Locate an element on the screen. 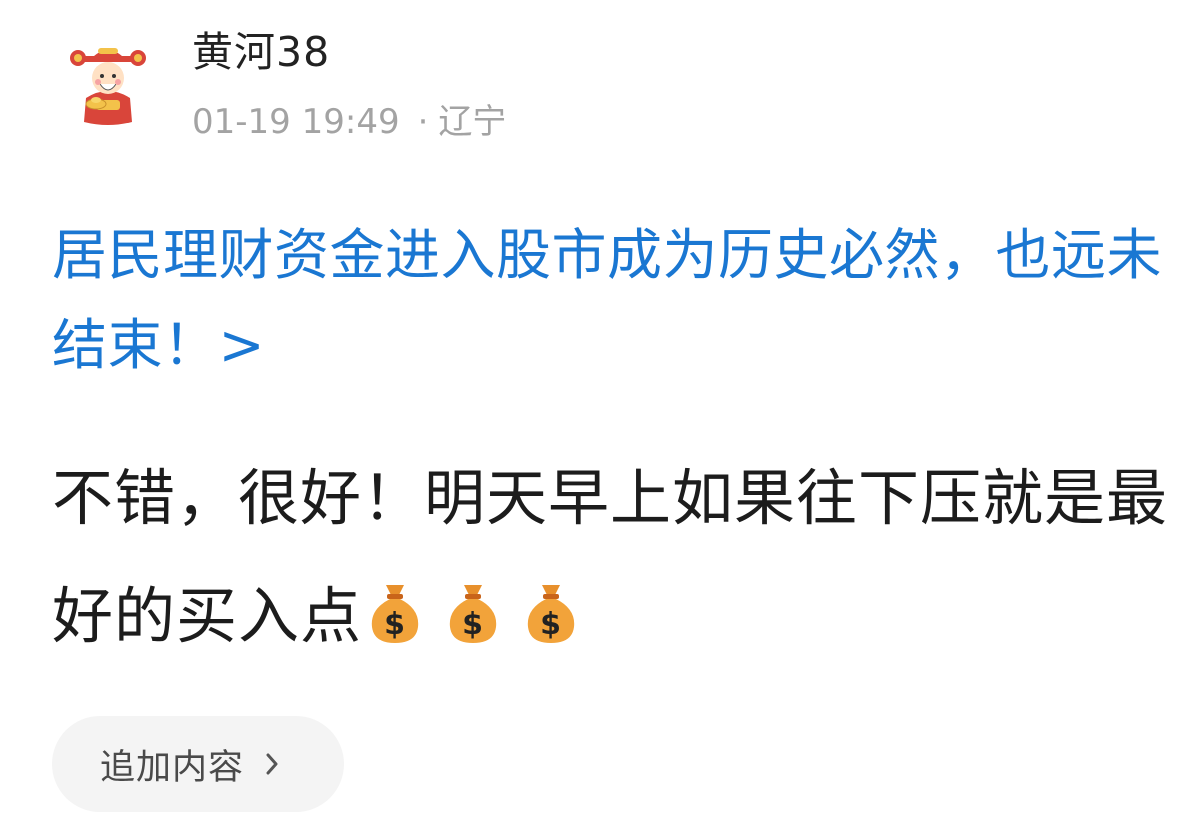 The image size is (1200, 832). post-location: 辽宁 is located at coordinates (472, 122).